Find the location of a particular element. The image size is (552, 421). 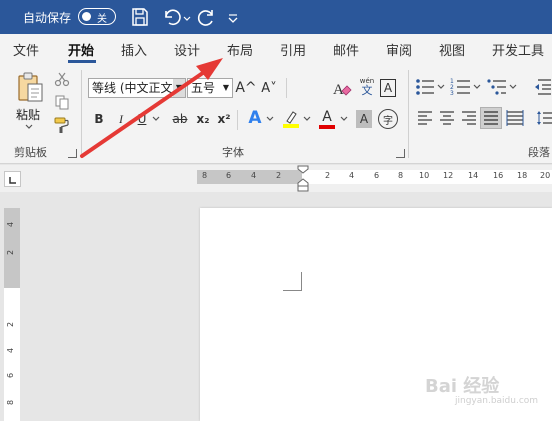

clear-formatting-icon: A is located at coordinates (342, 89).